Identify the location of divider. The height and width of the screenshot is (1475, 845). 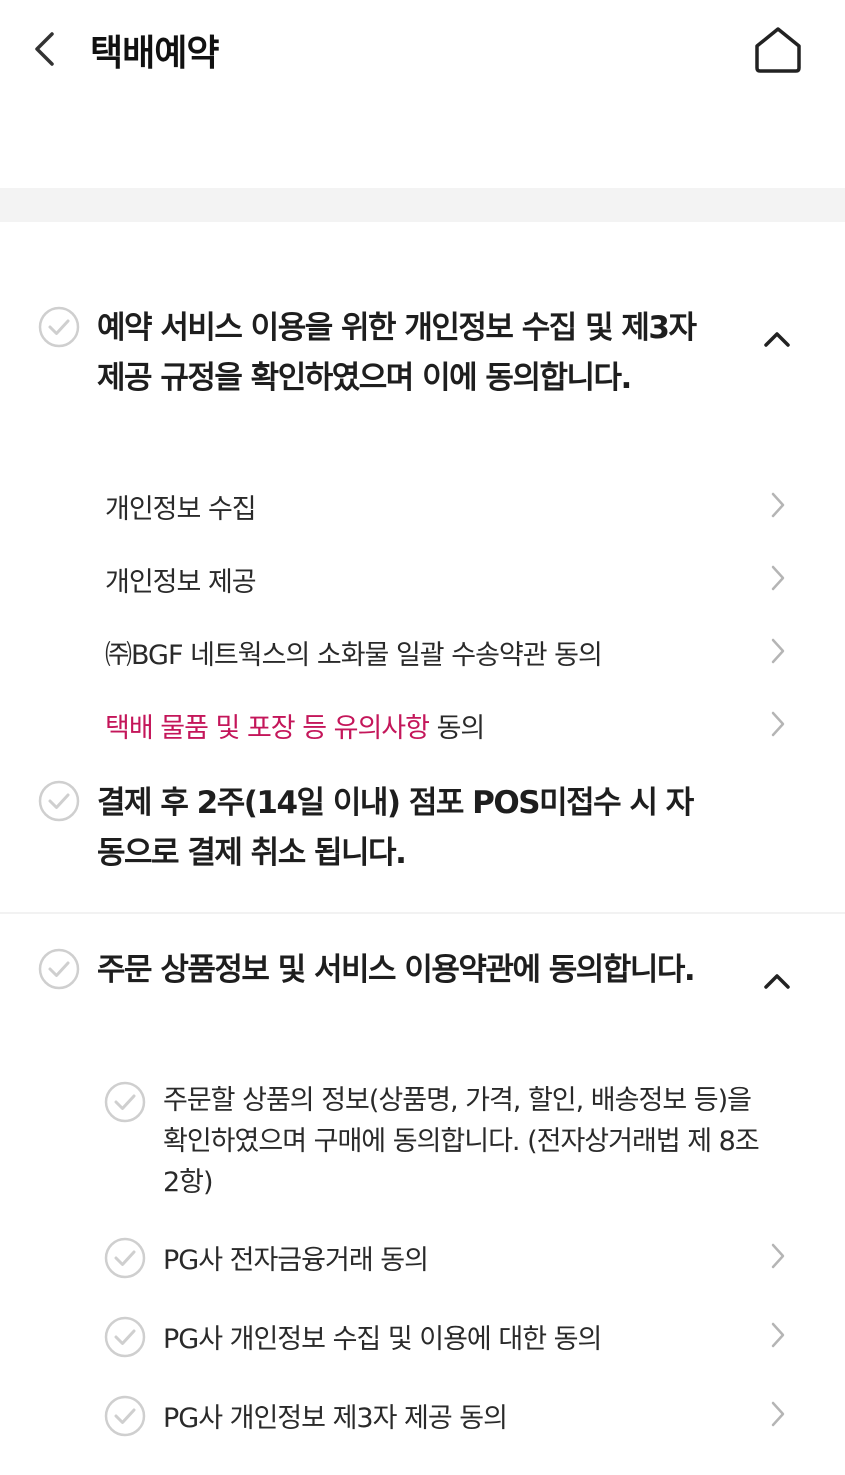
(422, 913).